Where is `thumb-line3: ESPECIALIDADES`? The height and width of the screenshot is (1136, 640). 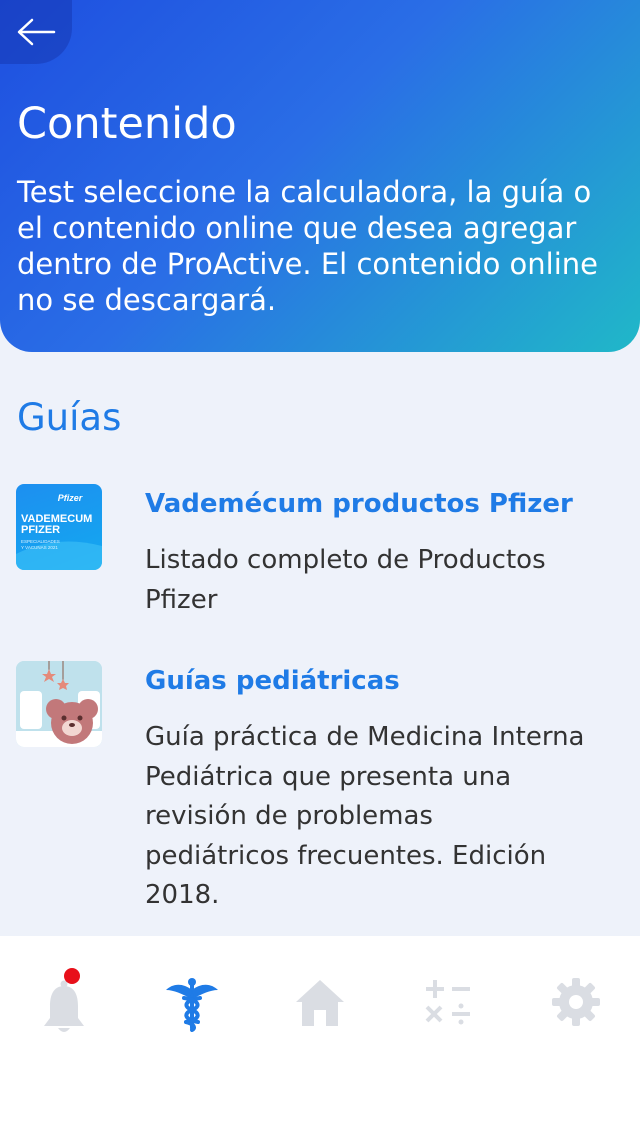
thumb-line3: ESPECIALIDADES is located at coordinates (40, 541).